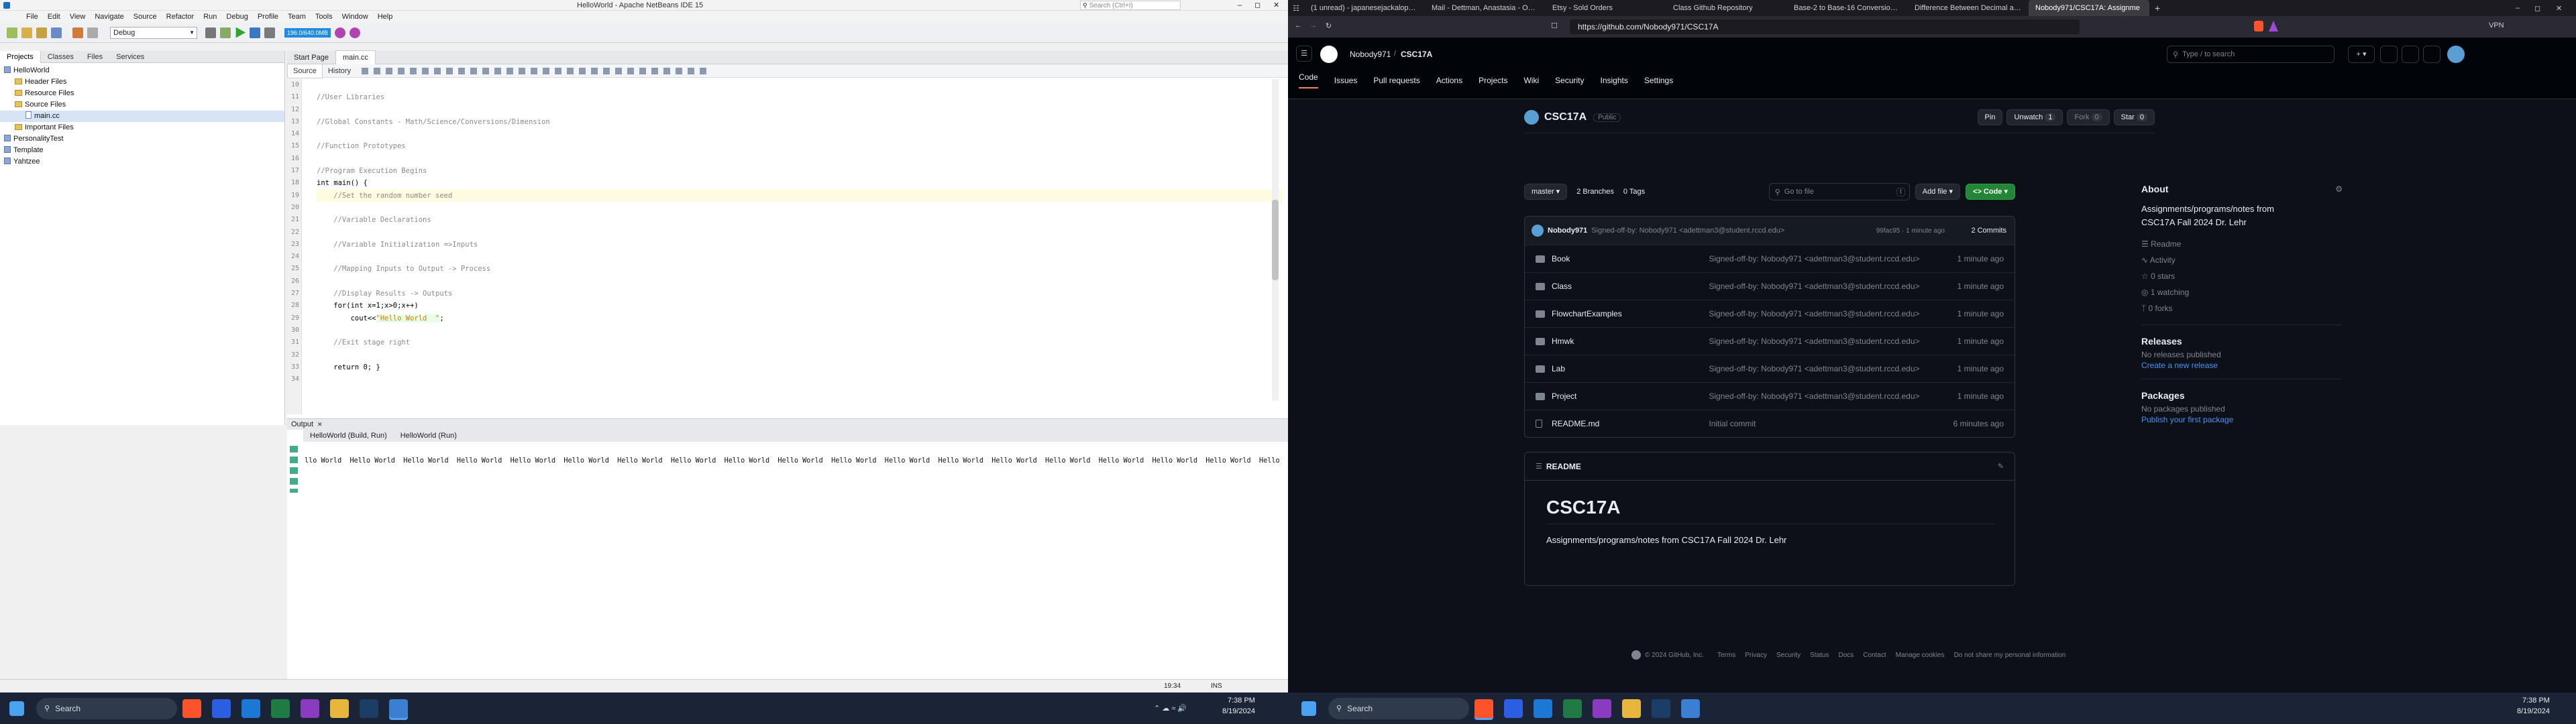 Image resolution: width=2576 pixels, height=724 pixels. Describe the element at coordinates (268, 17) in the screenshot. I see `menu-profile: Profile` at that location.